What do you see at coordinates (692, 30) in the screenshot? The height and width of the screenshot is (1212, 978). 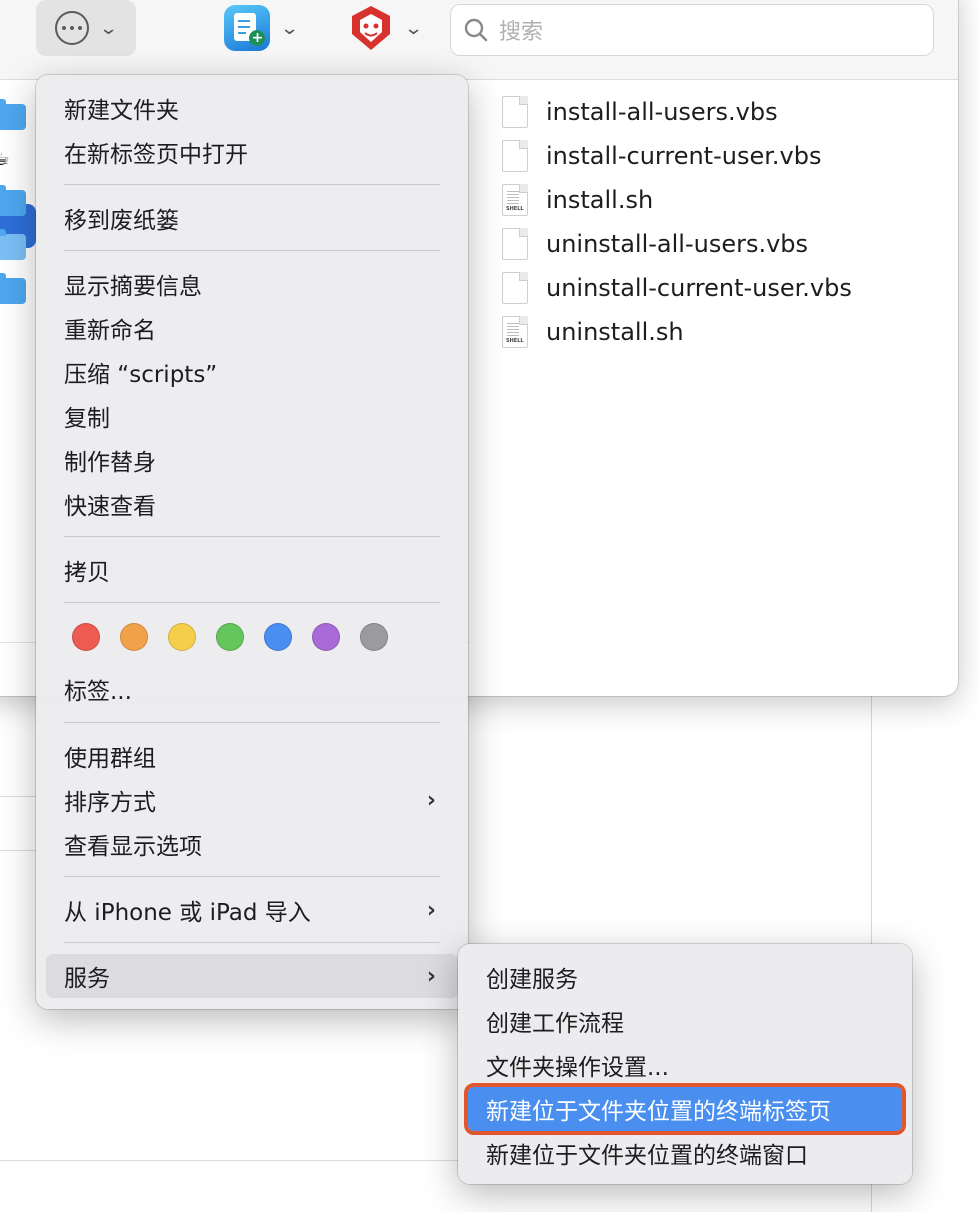 I see `search-field: 搜索` at bounding box center [692, 30].